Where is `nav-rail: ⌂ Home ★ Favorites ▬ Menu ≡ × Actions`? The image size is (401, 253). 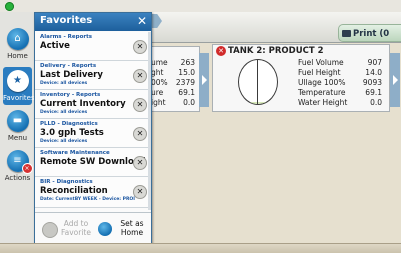
nav-rail: ⌂ Home ★ Favorites ▬ Menu ≡ × Actions is located at coordinates (18, 132).